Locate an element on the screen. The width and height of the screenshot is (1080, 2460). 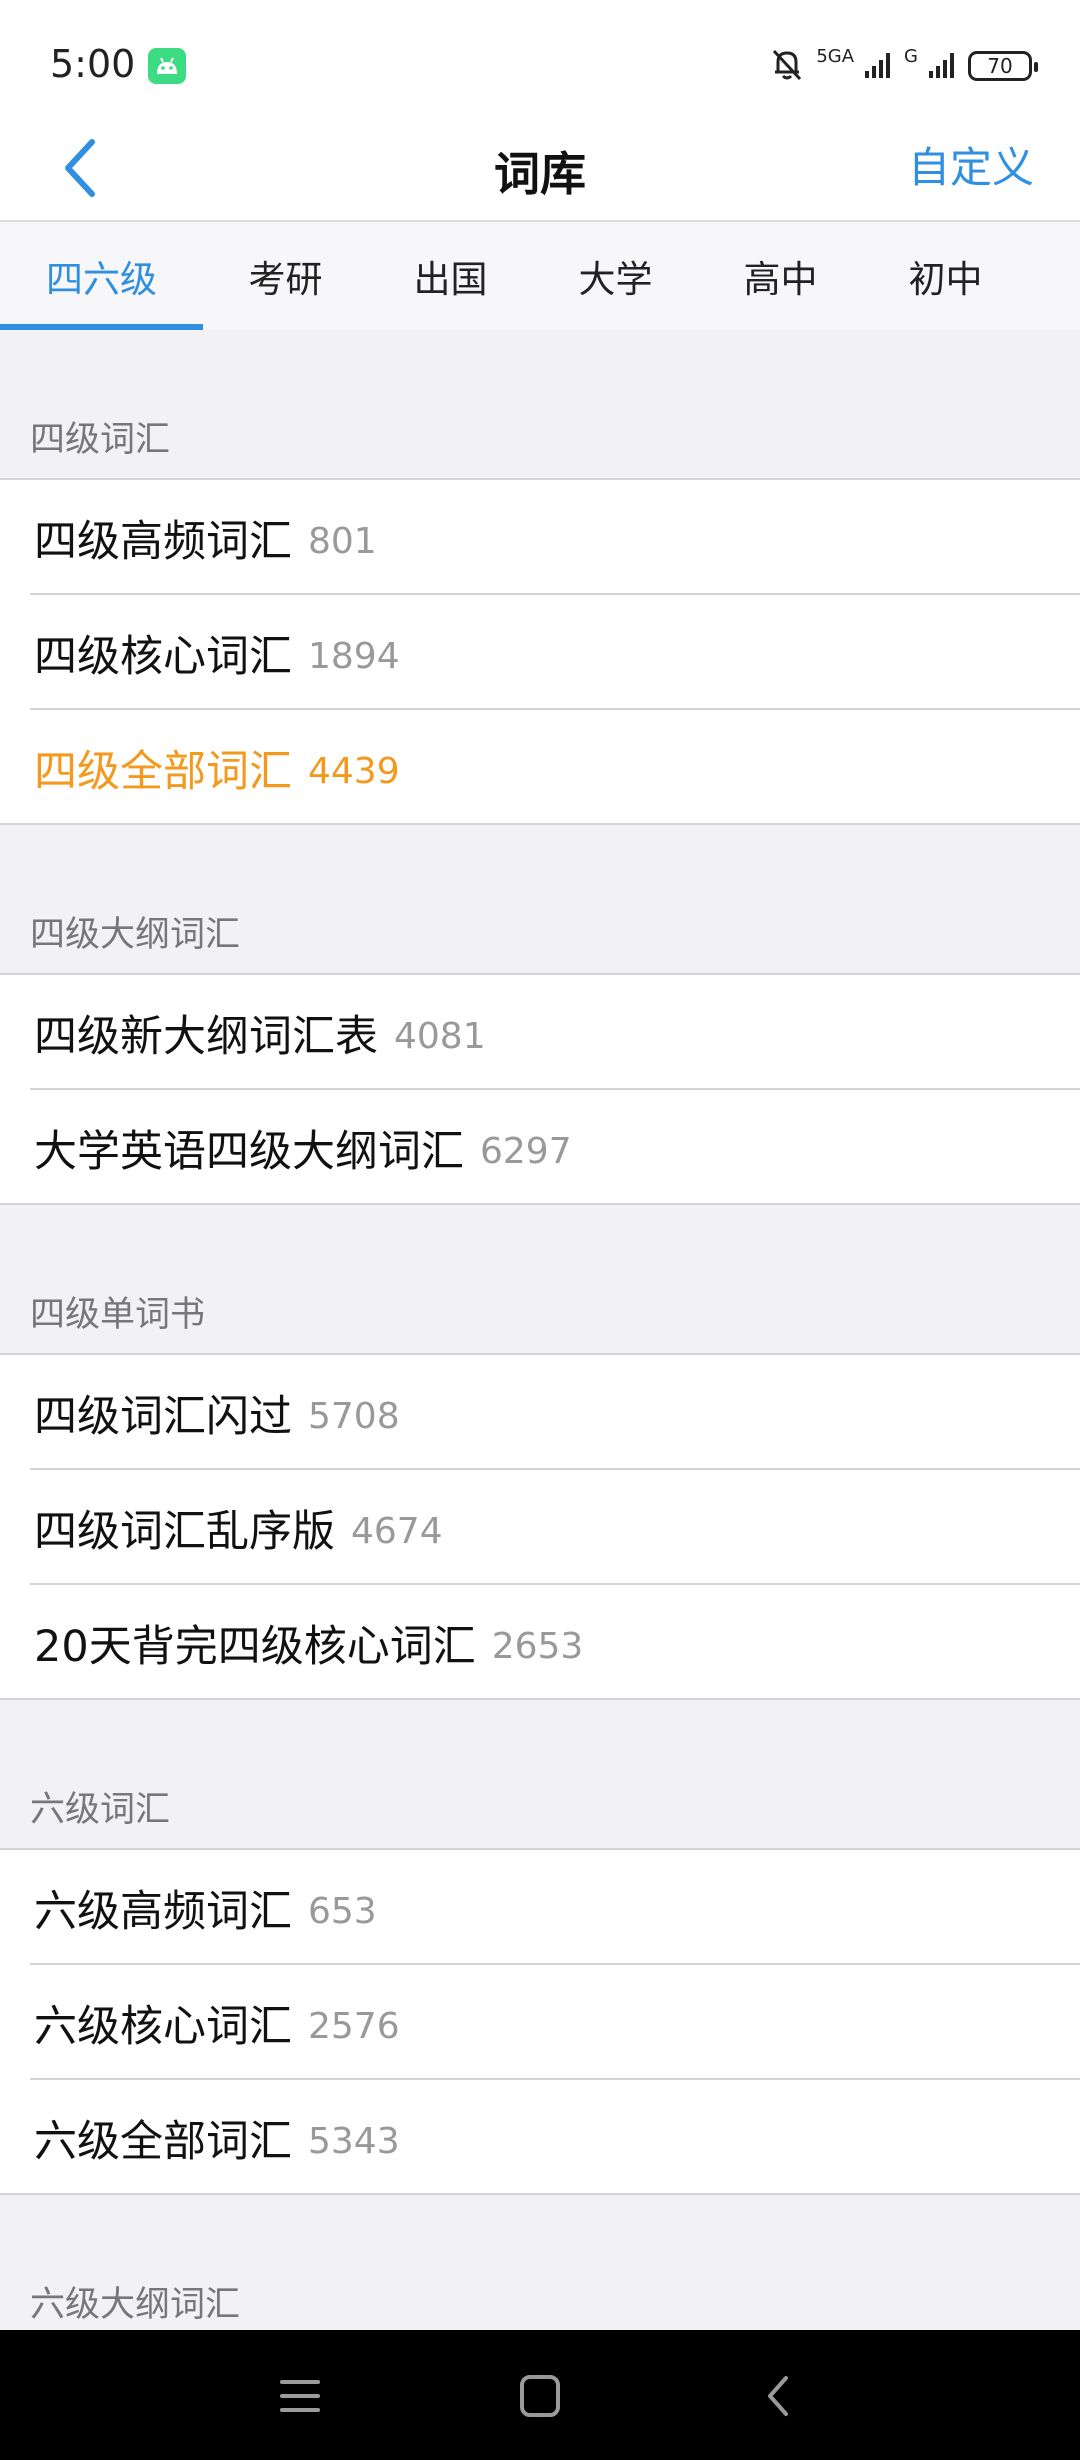
word-book-name: 四级核心词汇 is located at coordinates (163, 656).